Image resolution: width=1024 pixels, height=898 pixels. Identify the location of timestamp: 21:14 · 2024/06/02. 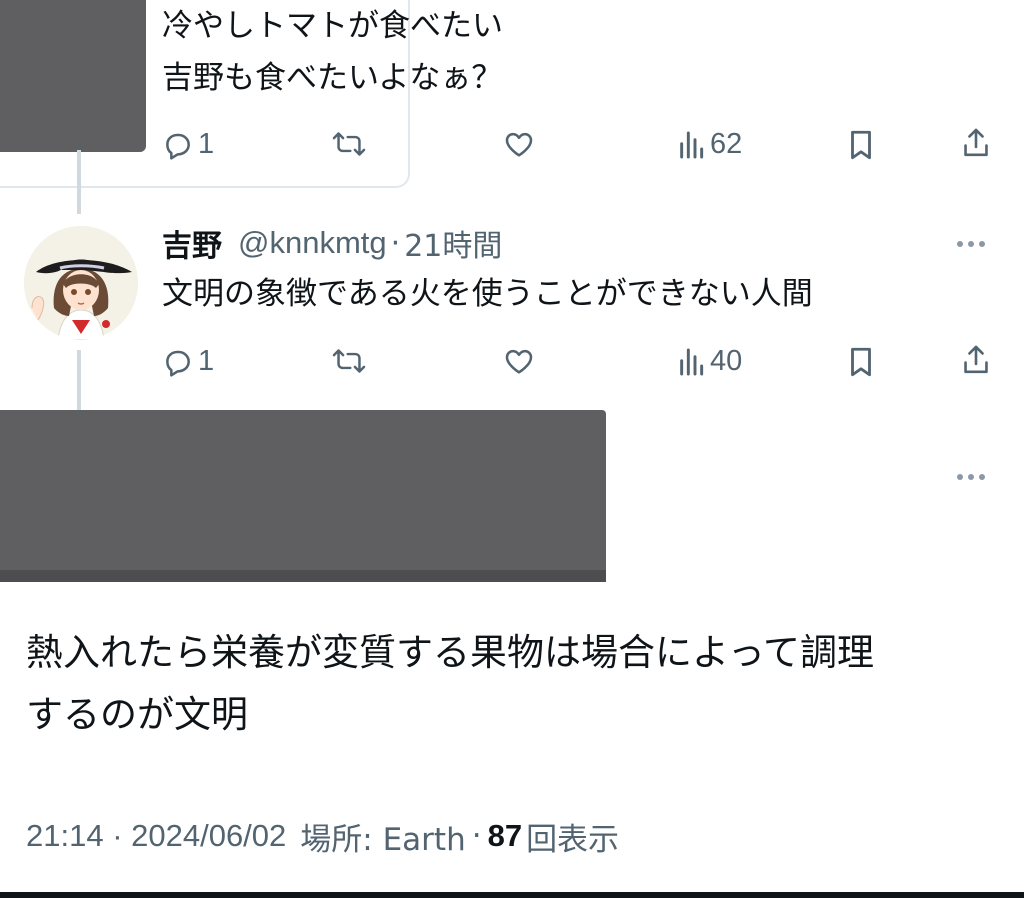
(156, 836).